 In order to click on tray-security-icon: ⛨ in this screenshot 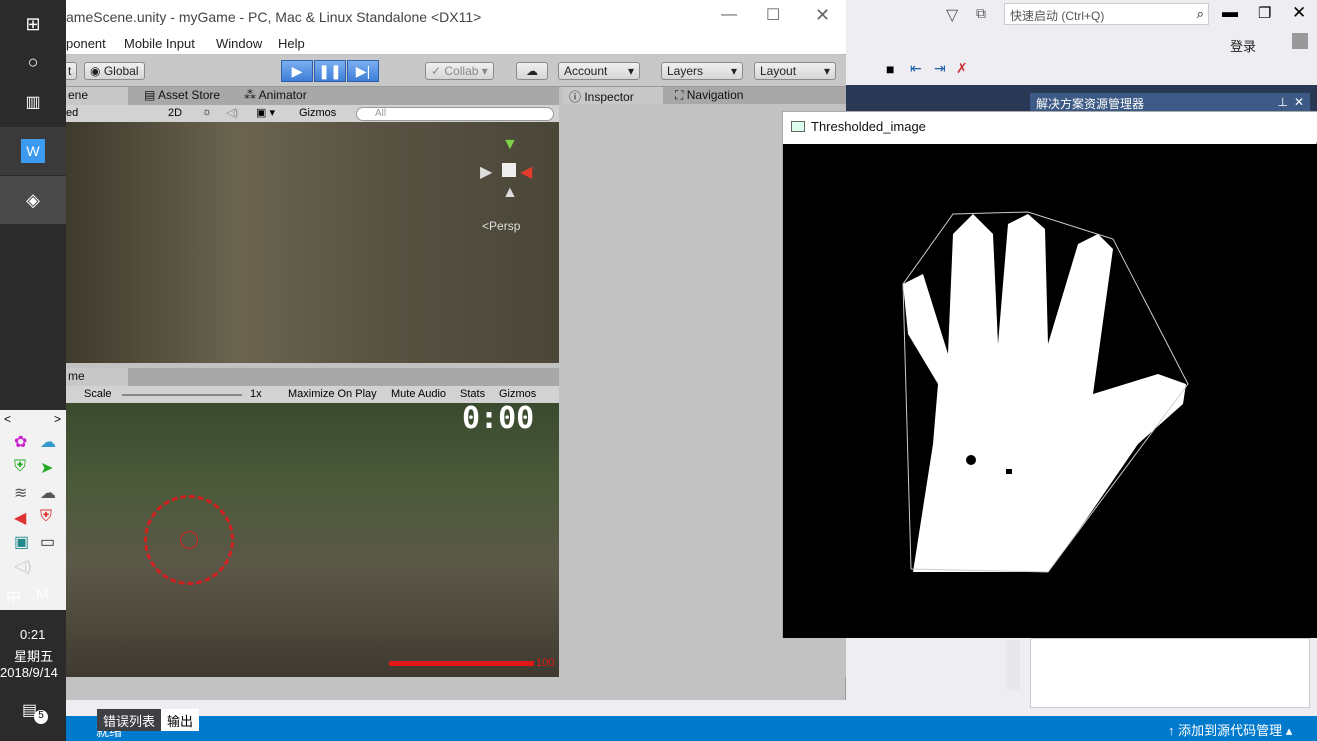, I will do `click(46, 517)`.